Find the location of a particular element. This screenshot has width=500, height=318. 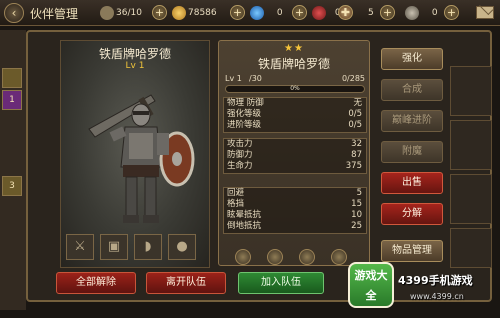

level-label: Lv 1 is located at coordinates (233, 78).